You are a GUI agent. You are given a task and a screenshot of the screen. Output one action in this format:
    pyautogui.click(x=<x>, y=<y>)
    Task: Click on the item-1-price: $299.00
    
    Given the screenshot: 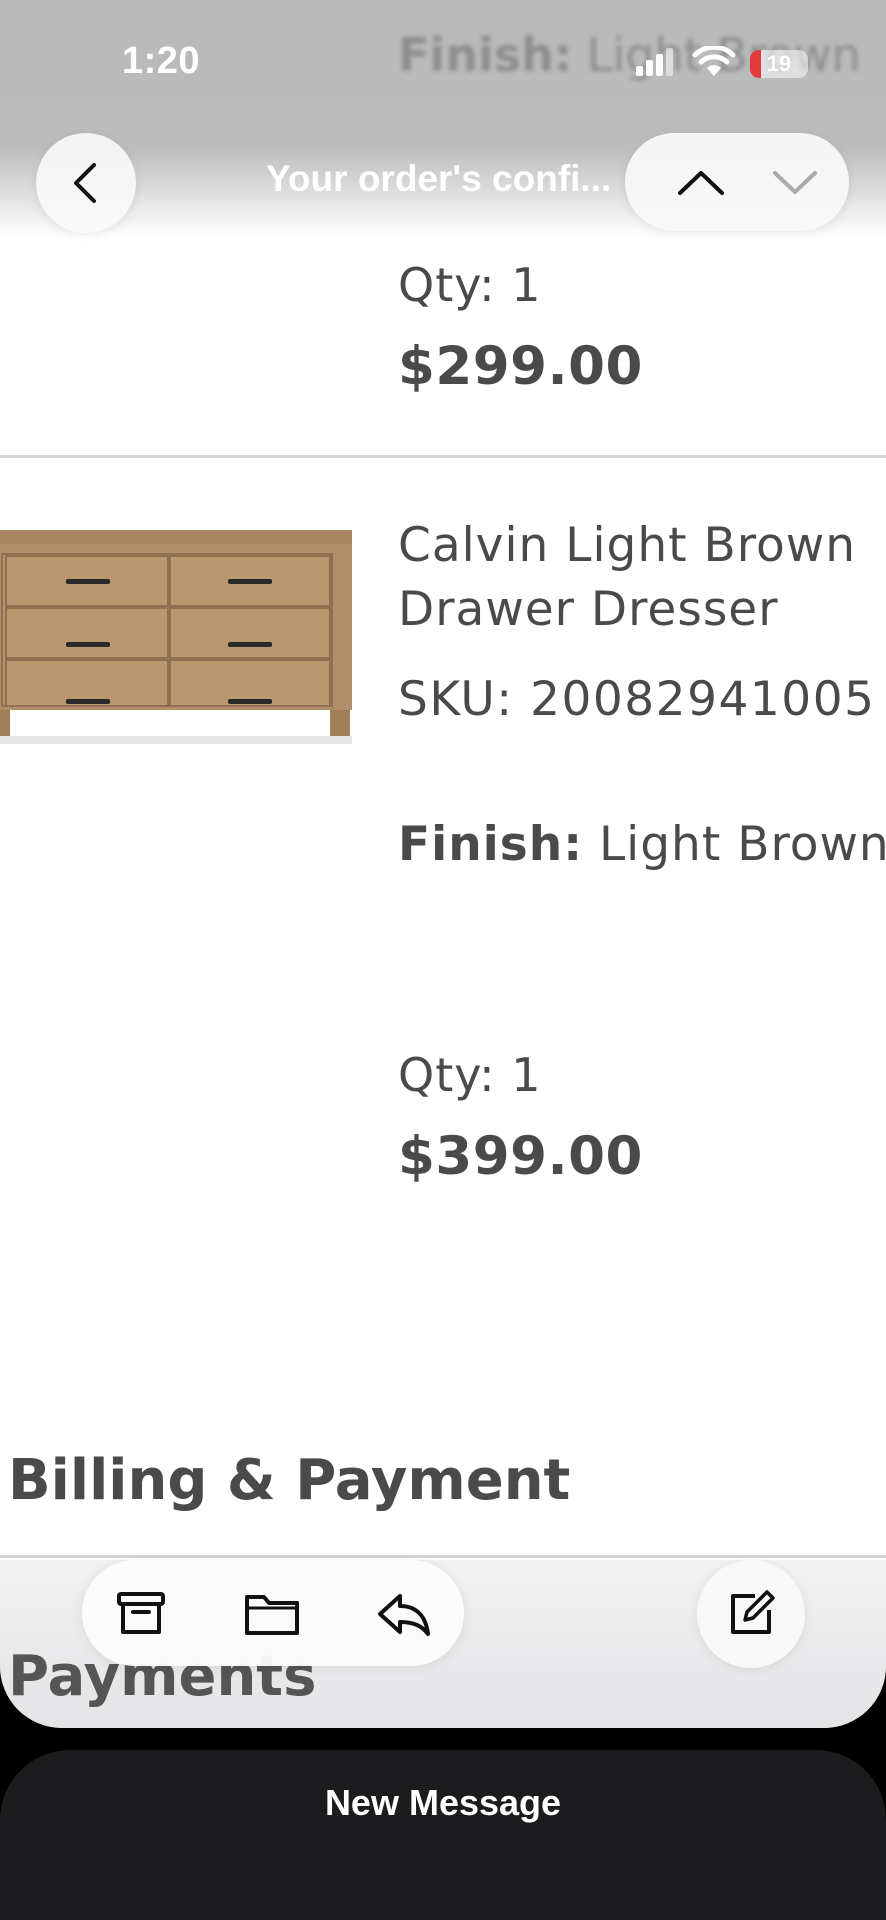 What is the action you would take?
    pyautogui.click(x=520, y=366)
    